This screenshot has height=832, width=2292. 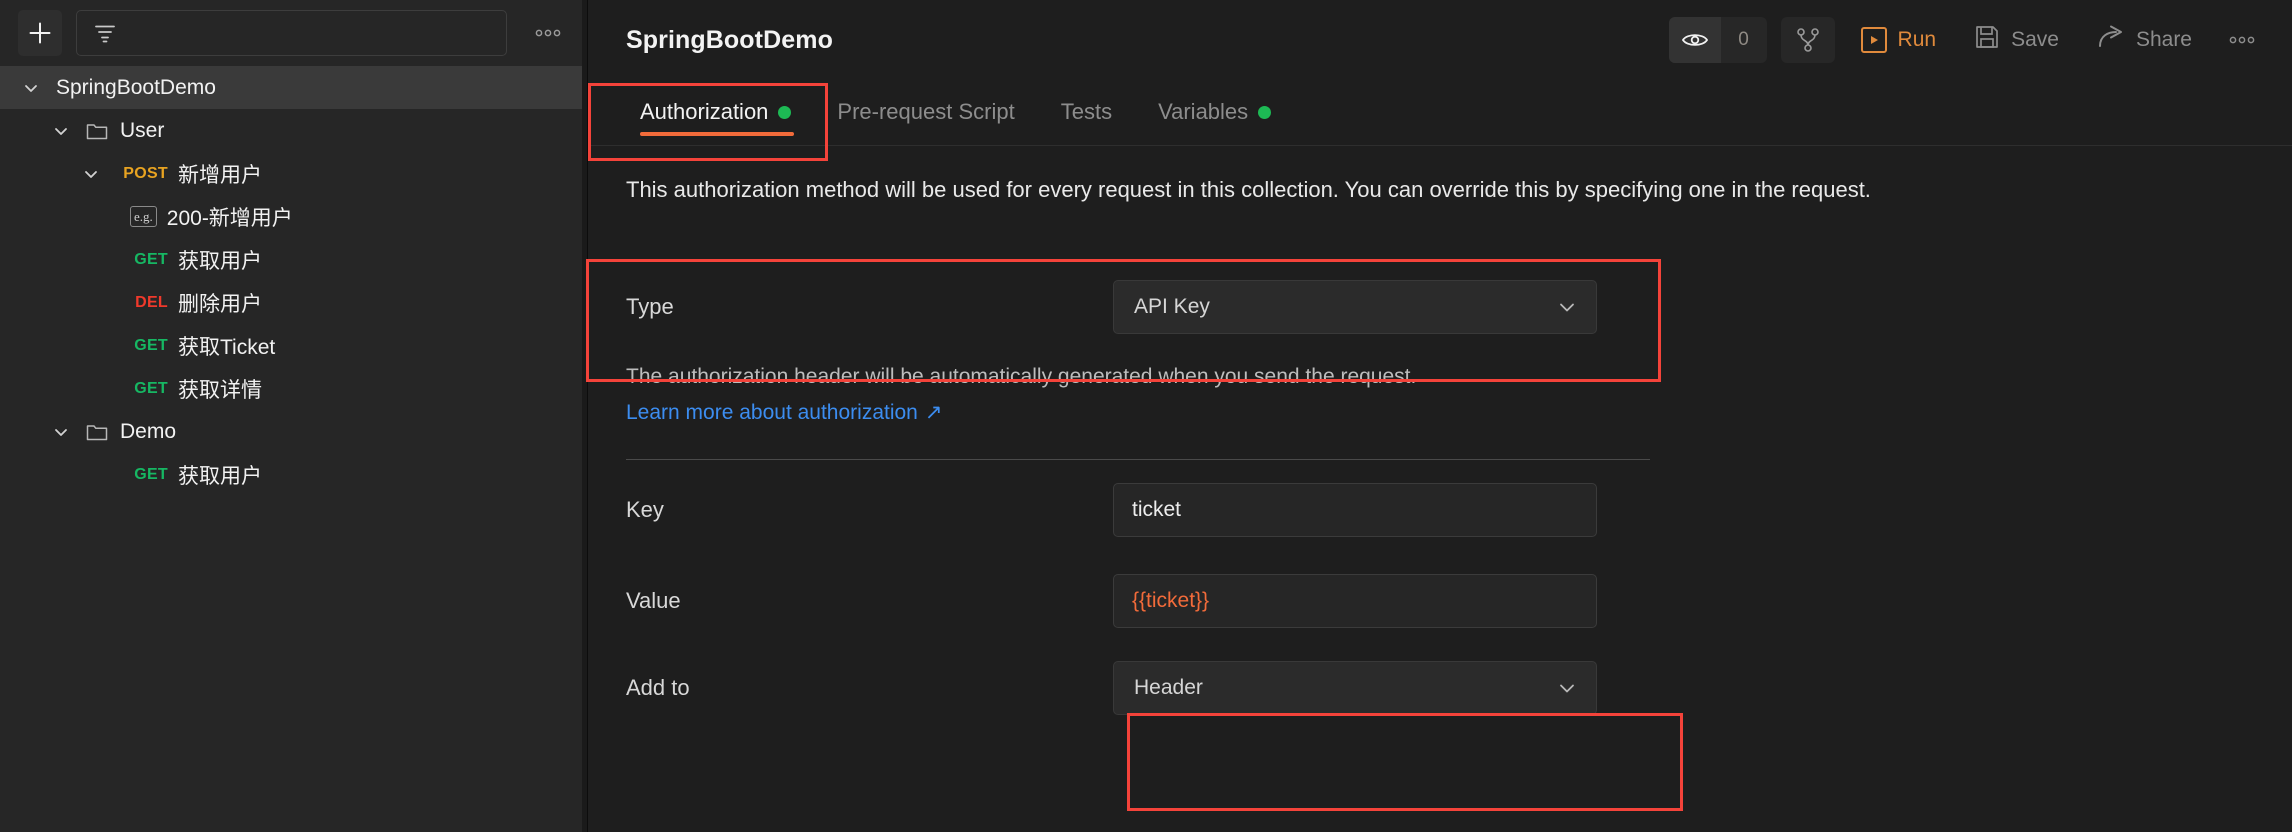 I want to click on share-label: Share, so click(x=2163, y=39).